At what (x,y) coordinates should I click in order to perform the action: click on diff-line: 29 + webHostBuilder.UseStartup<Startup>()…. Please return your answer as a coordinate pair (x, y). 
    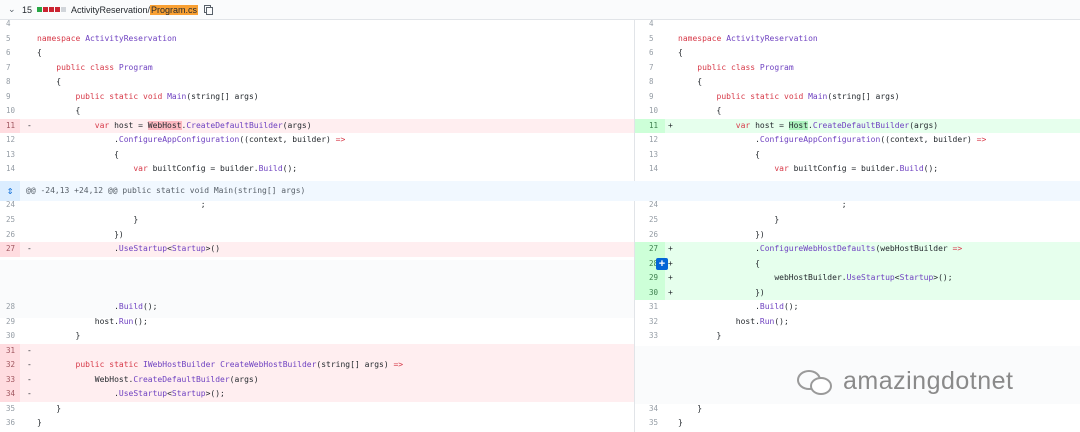
    Looking at the image, I should click on (857, 278).